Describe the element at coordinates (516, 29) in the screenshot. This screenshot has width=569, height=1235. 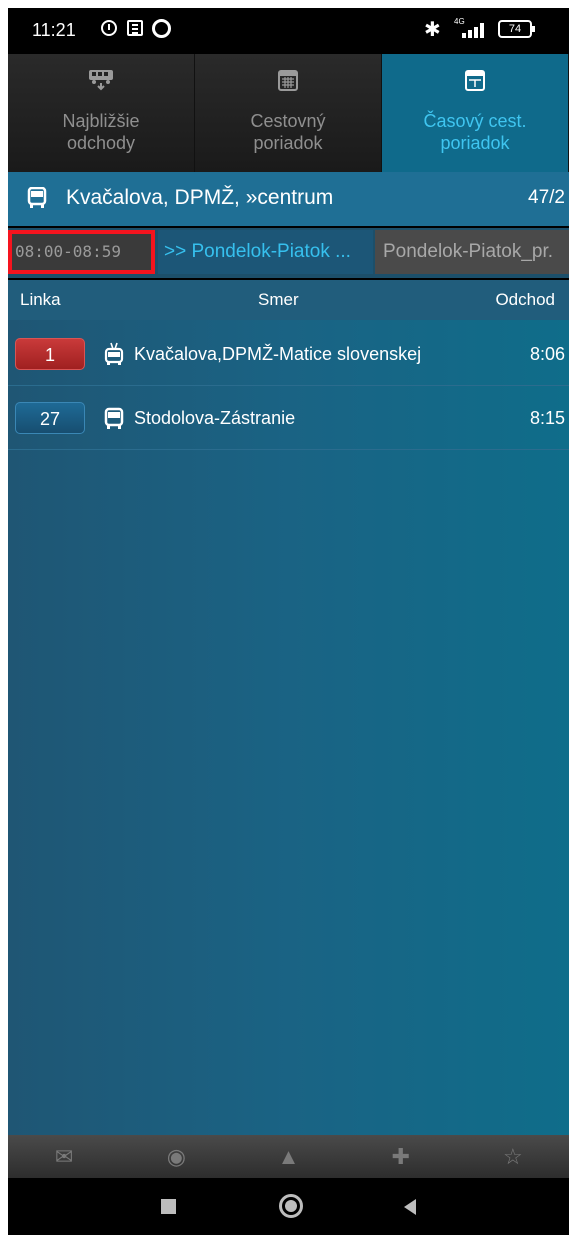
I see `battery-icon: 74` at that location.